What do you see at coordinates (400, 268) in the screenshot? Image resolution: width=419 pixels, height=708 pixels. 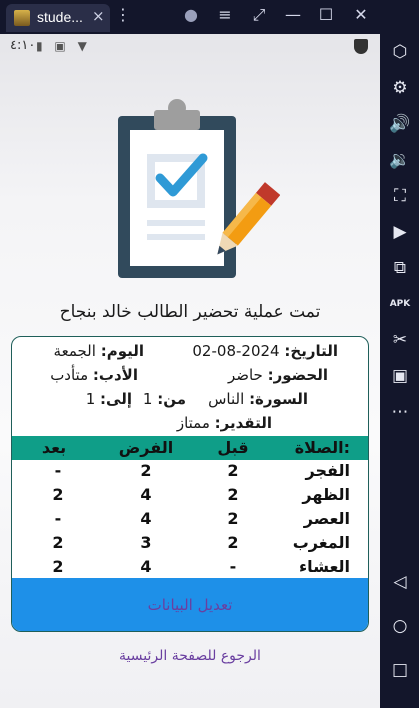 I see `multi-instance-icon: ⧉` at bounding box center [400, 268].